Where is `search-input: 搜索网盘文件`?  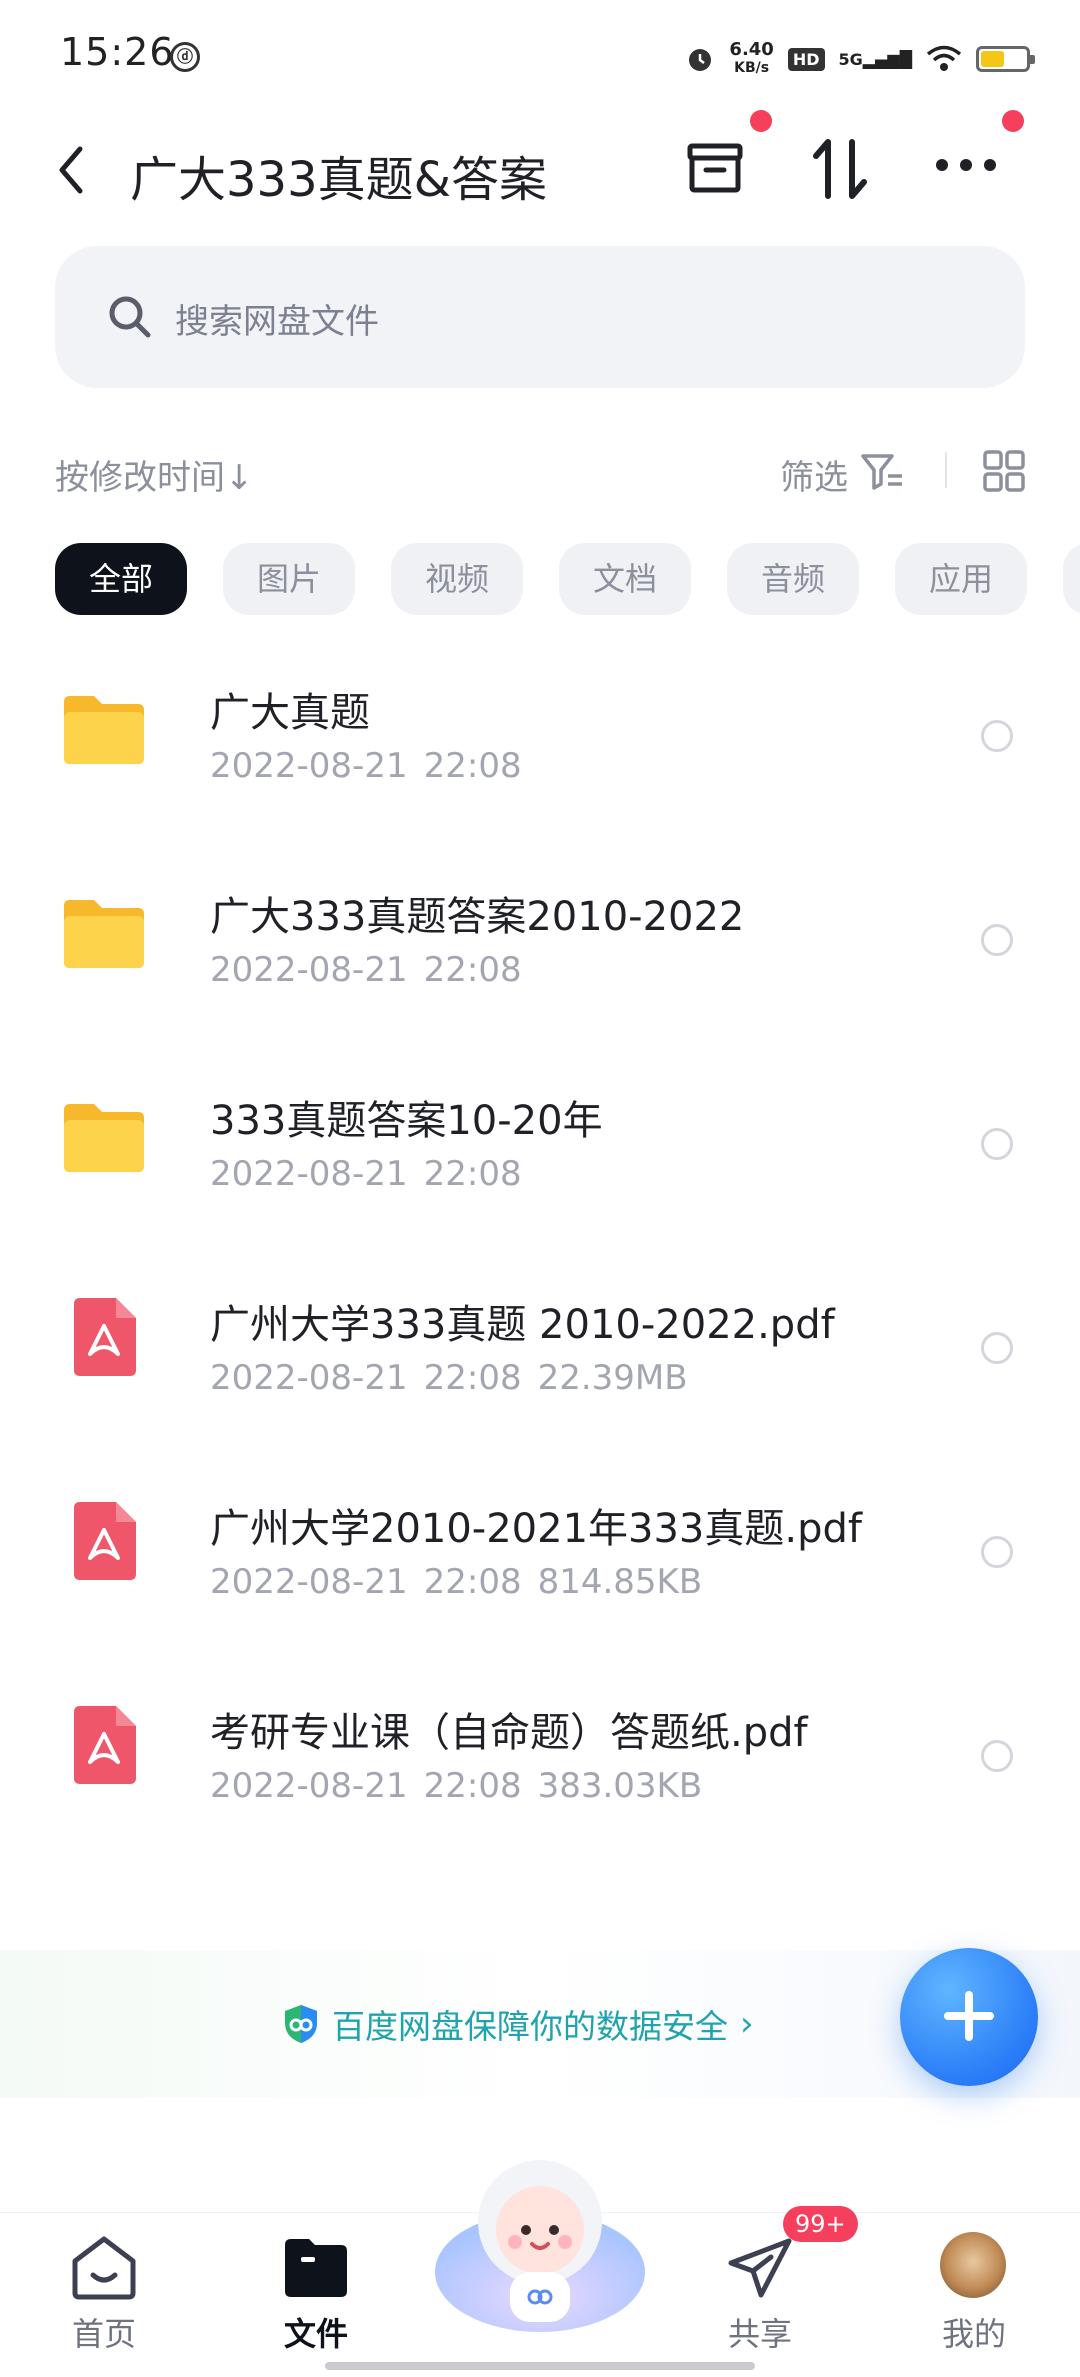
search-input: 搜索网盘文件 is located at coordinates (540, 317).